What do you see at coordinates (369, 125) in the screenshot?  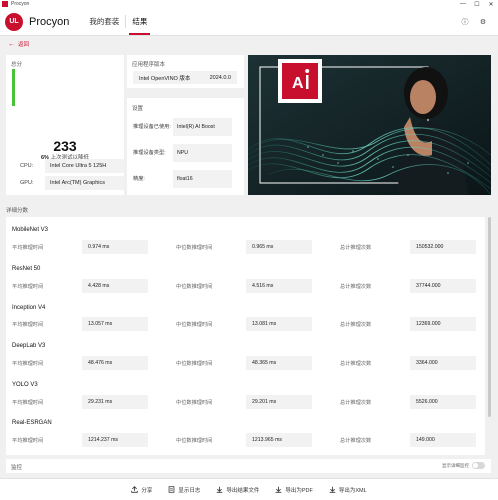 I see `hero-illustration: A` at bounding box center [369, 125].